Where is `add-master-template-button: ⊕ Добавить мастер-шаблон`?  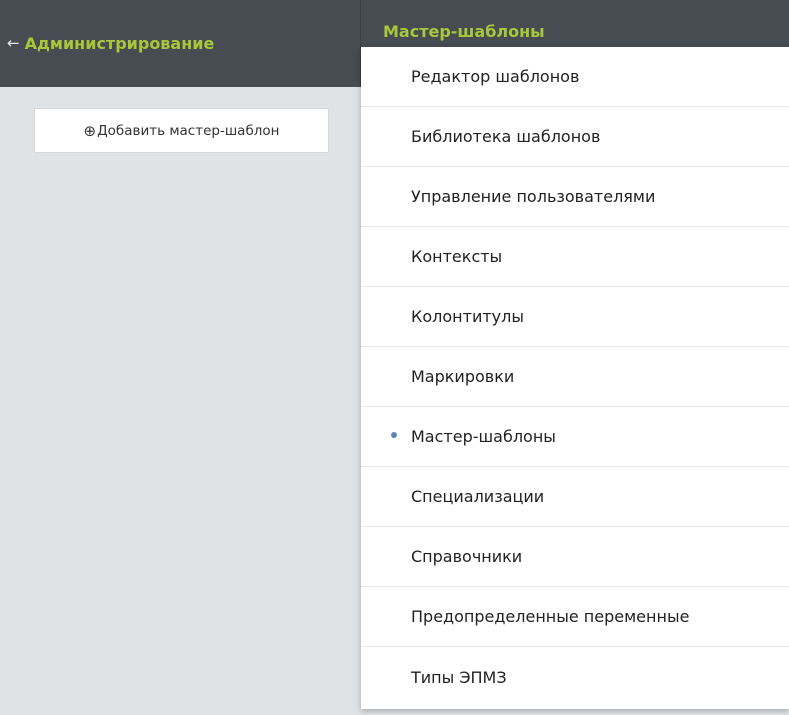
add-master-template-button: ⊕ Добавить мастер-шаблон is located at coordinates (181, 130).